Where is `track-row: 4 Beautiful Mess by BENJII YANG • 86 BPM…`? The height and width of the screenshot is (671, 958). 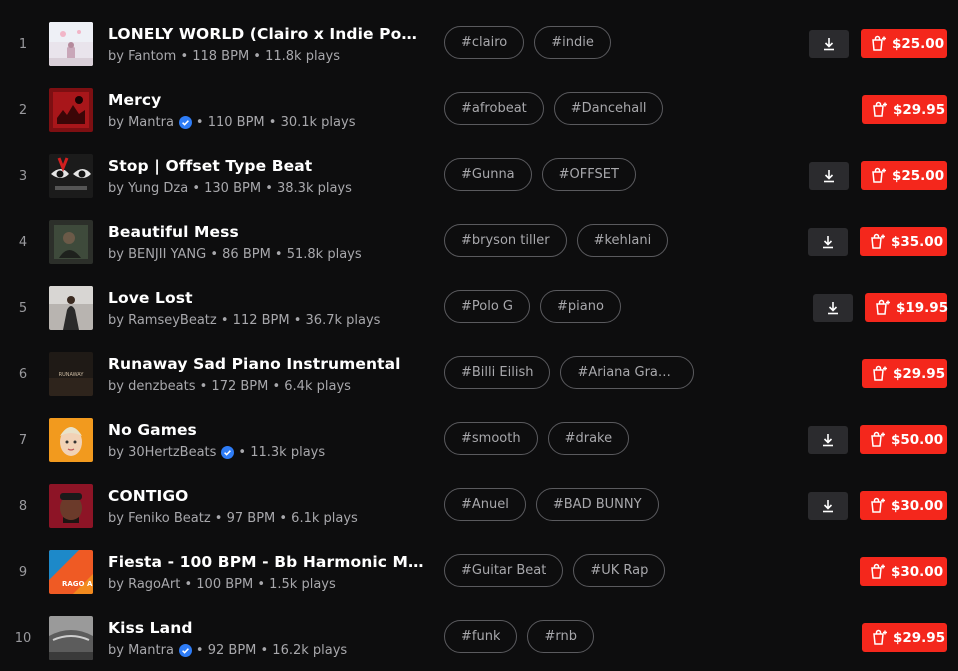
track-row: 4 Beautiful Mess by BENJII YANG • 86 BPM… is located at coordinates (479, 242).